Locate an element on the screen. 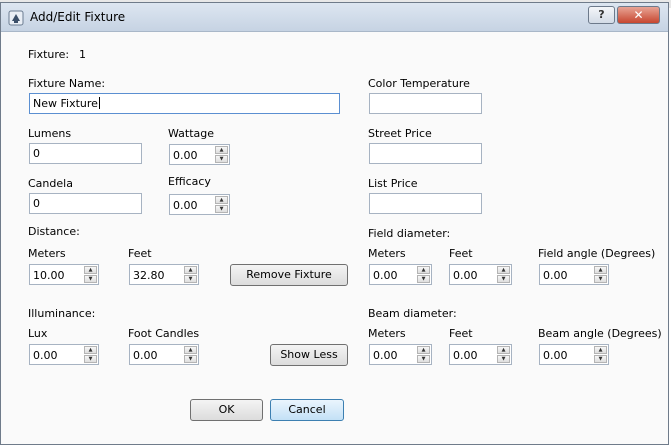  distance-feet-up-arrow-icon: ▲ is located at coordinates (190, 270).